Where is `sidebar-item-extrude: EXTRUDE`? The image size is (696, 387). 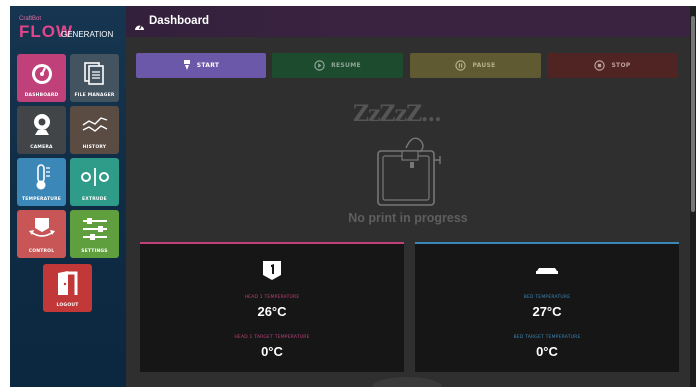
sidebar-item-extrude: EXTRUDE is located at coordinates (94, 182).